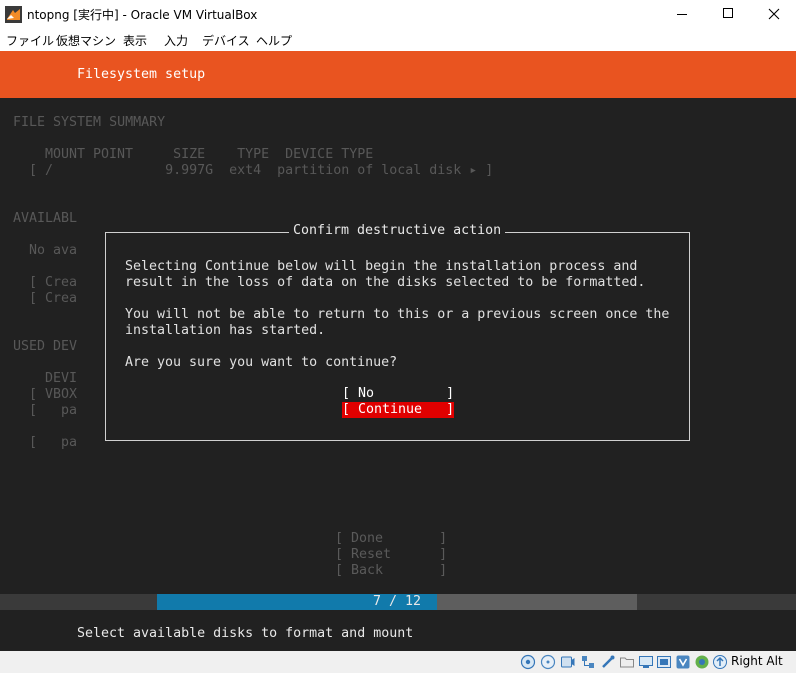 This screenshot has width=796, height=673. What do you see at coordinates (398, 40) in the screenshot?
I see `menu-bar: ファイル 仮想マシン 表示 入力 デバイス ヘルプ` at bounding box center [398, 40].